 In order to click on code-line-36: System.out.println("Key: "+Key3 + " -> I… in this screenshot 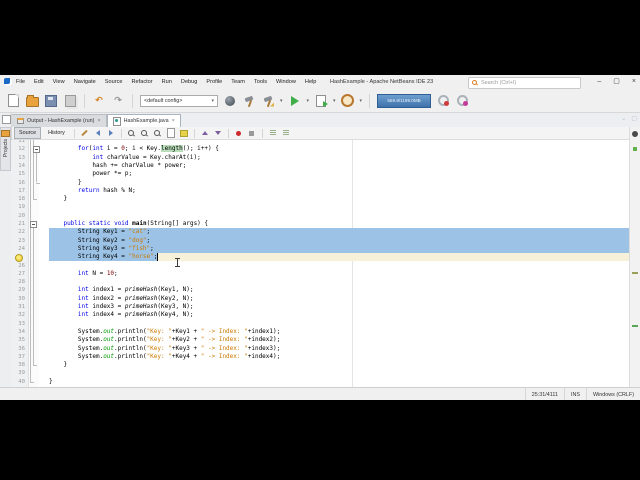, I will do `click(344, 349)`.